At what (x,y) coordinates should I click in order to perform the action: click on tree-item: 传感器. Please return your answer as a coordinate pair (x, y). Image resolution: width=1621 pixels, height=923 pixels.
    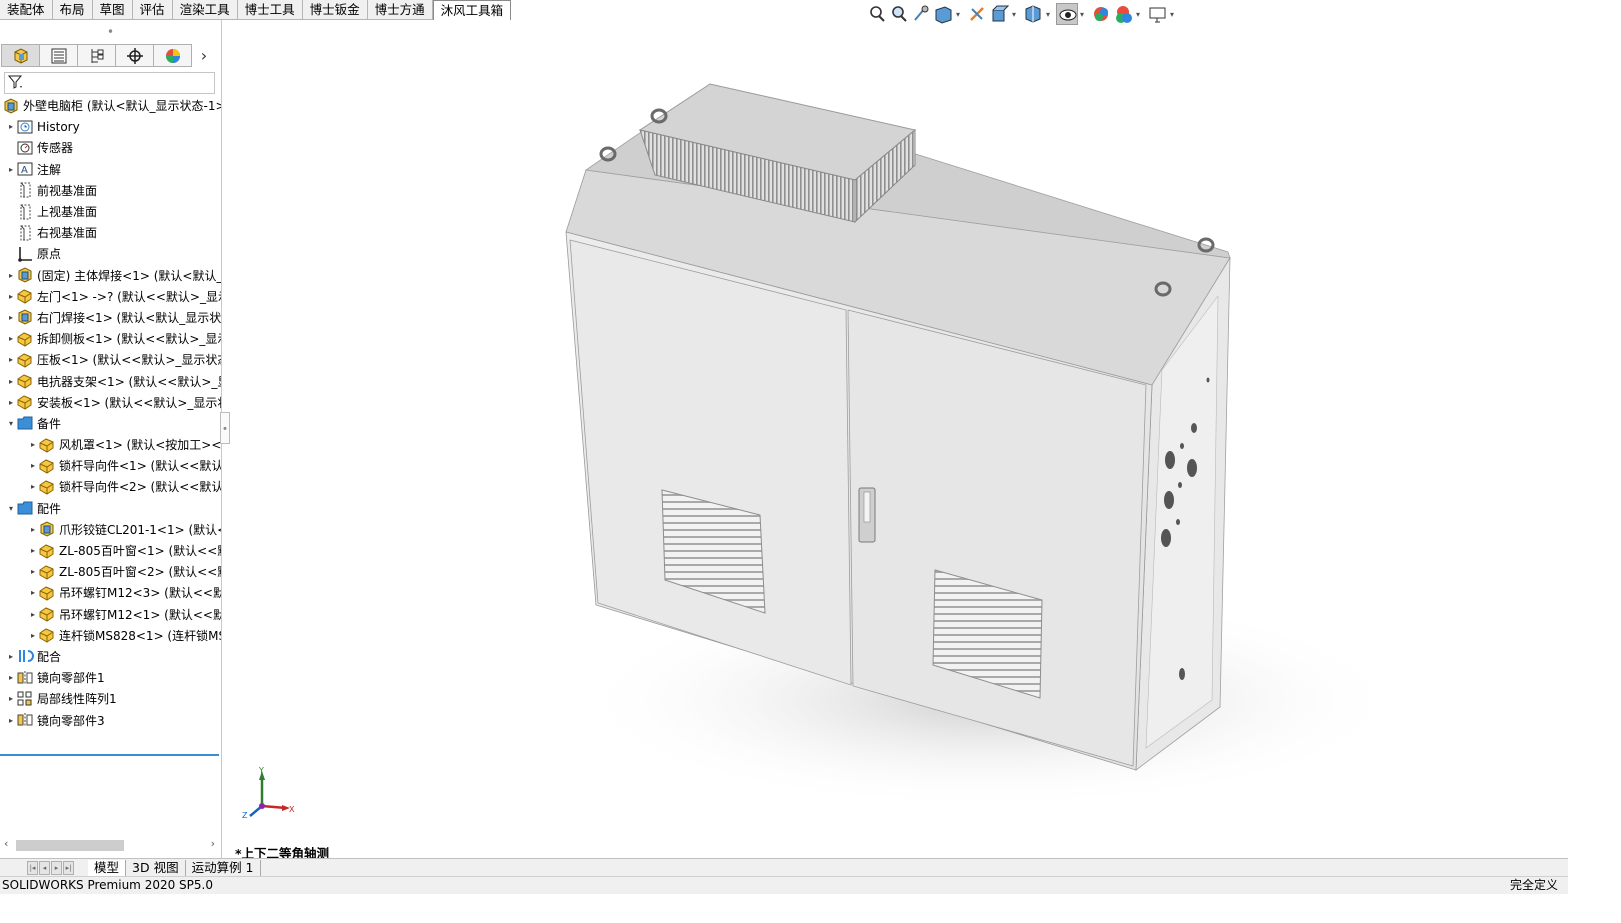
    Looking at the image, I should click on (110, 147).